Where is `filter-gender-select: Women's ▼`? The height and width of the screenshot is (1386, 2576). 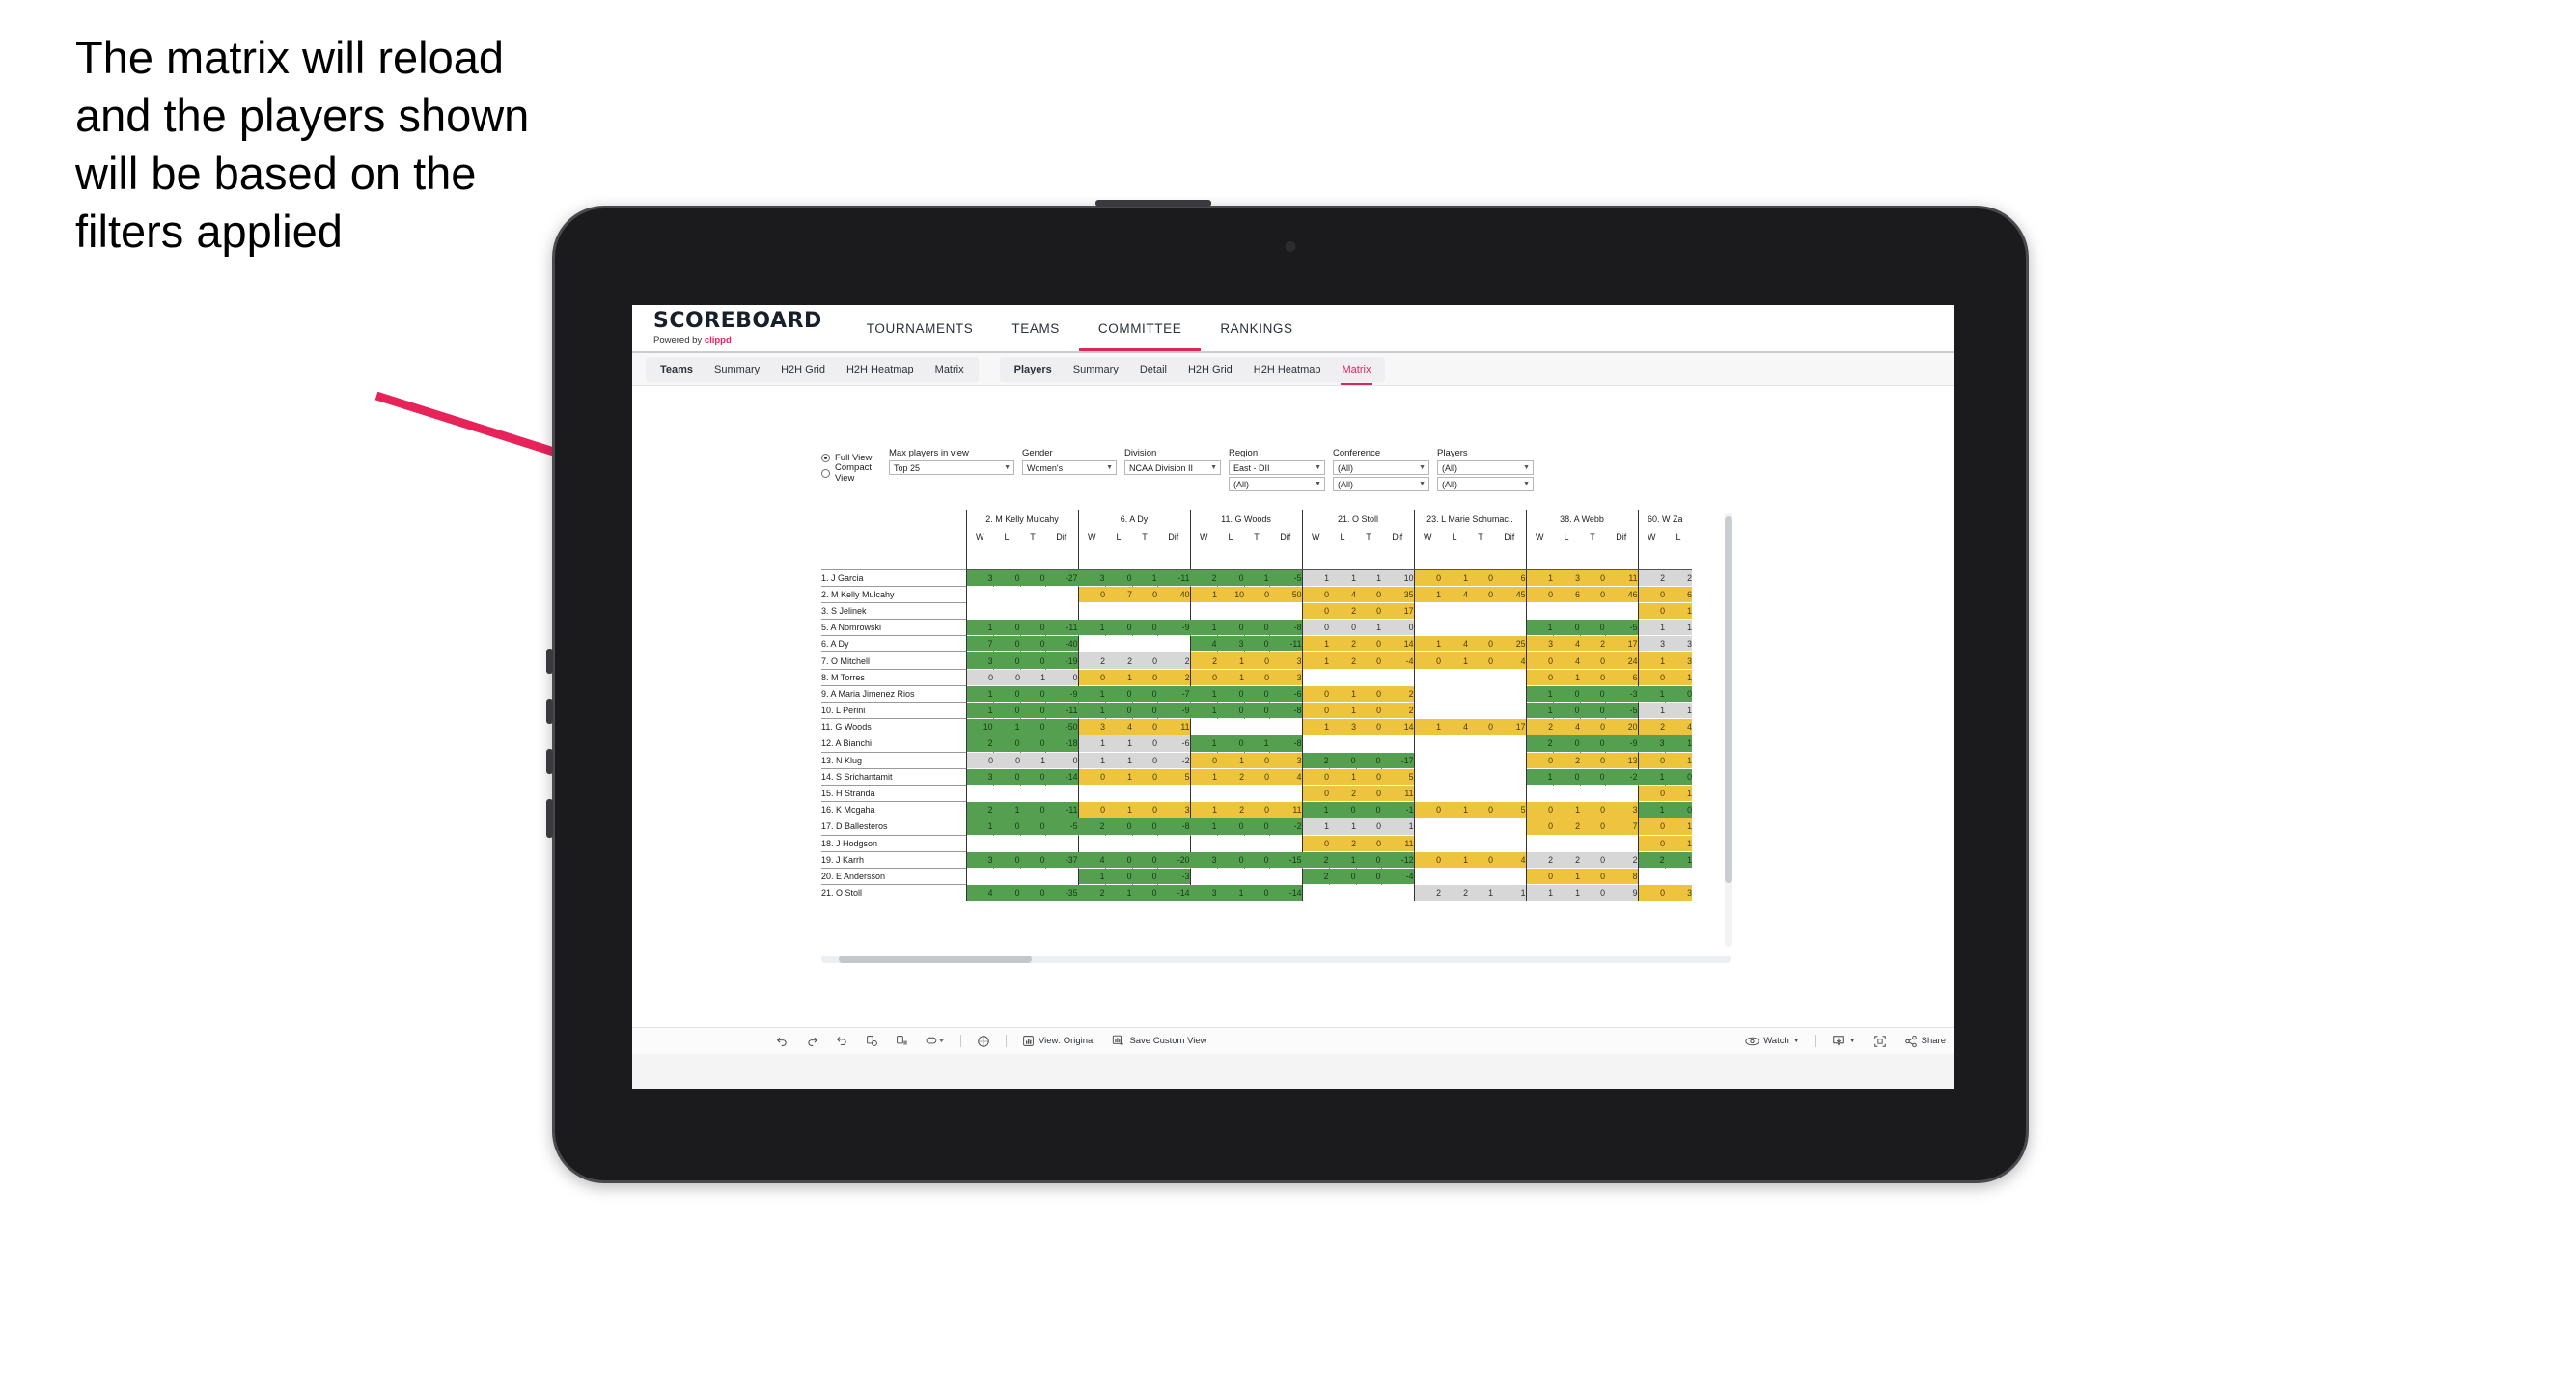
filter-gender-select: Women's ▼ is located at coordinates (1069, 467).